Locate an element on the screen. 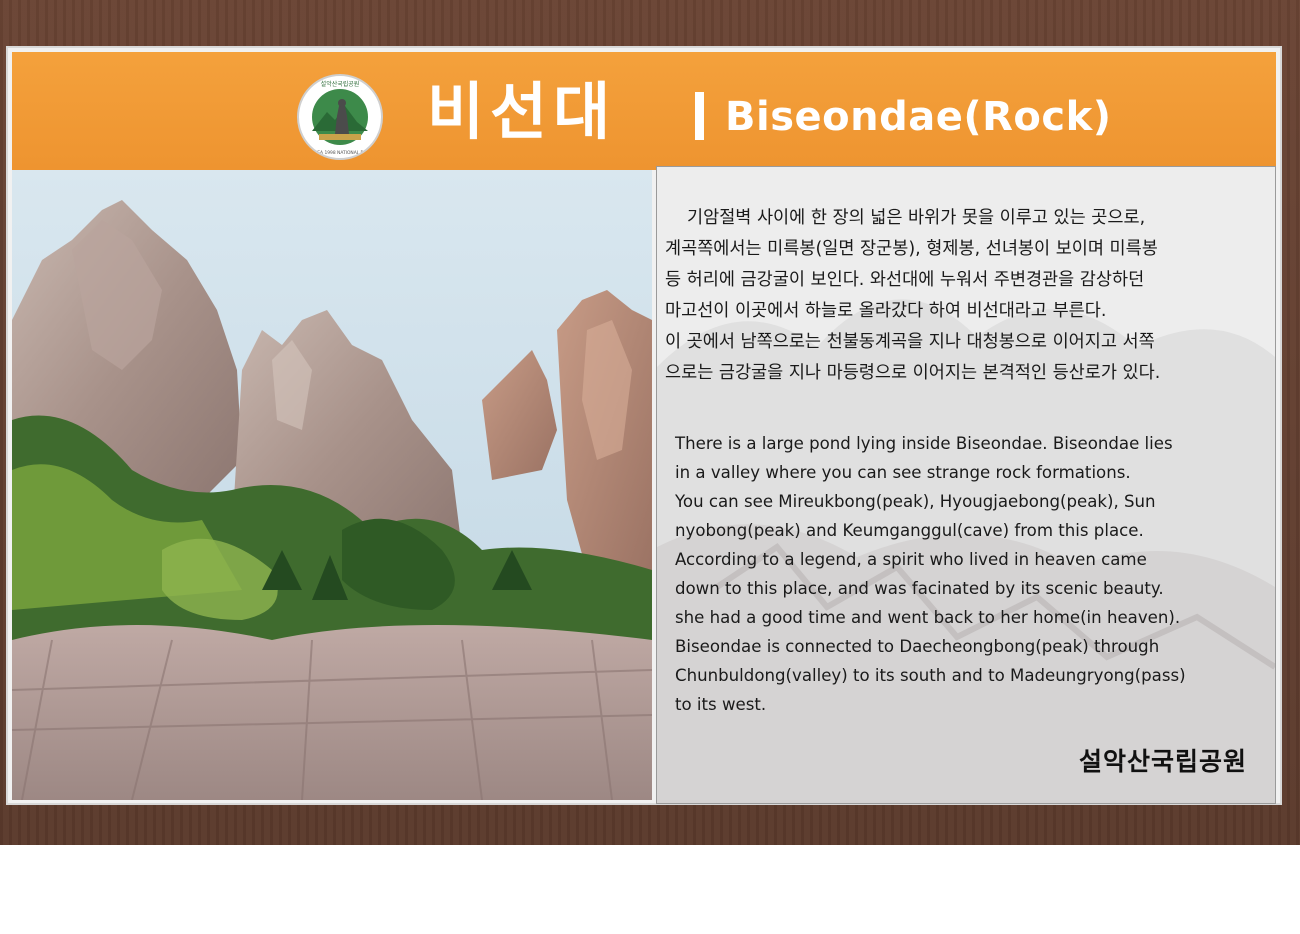 This screenshot has height=934, width=1300. park-logo-emblem-icon: 설악산국립공원 KOREA 1998 NATIONAL PARK is located at coordinates (340, 117).